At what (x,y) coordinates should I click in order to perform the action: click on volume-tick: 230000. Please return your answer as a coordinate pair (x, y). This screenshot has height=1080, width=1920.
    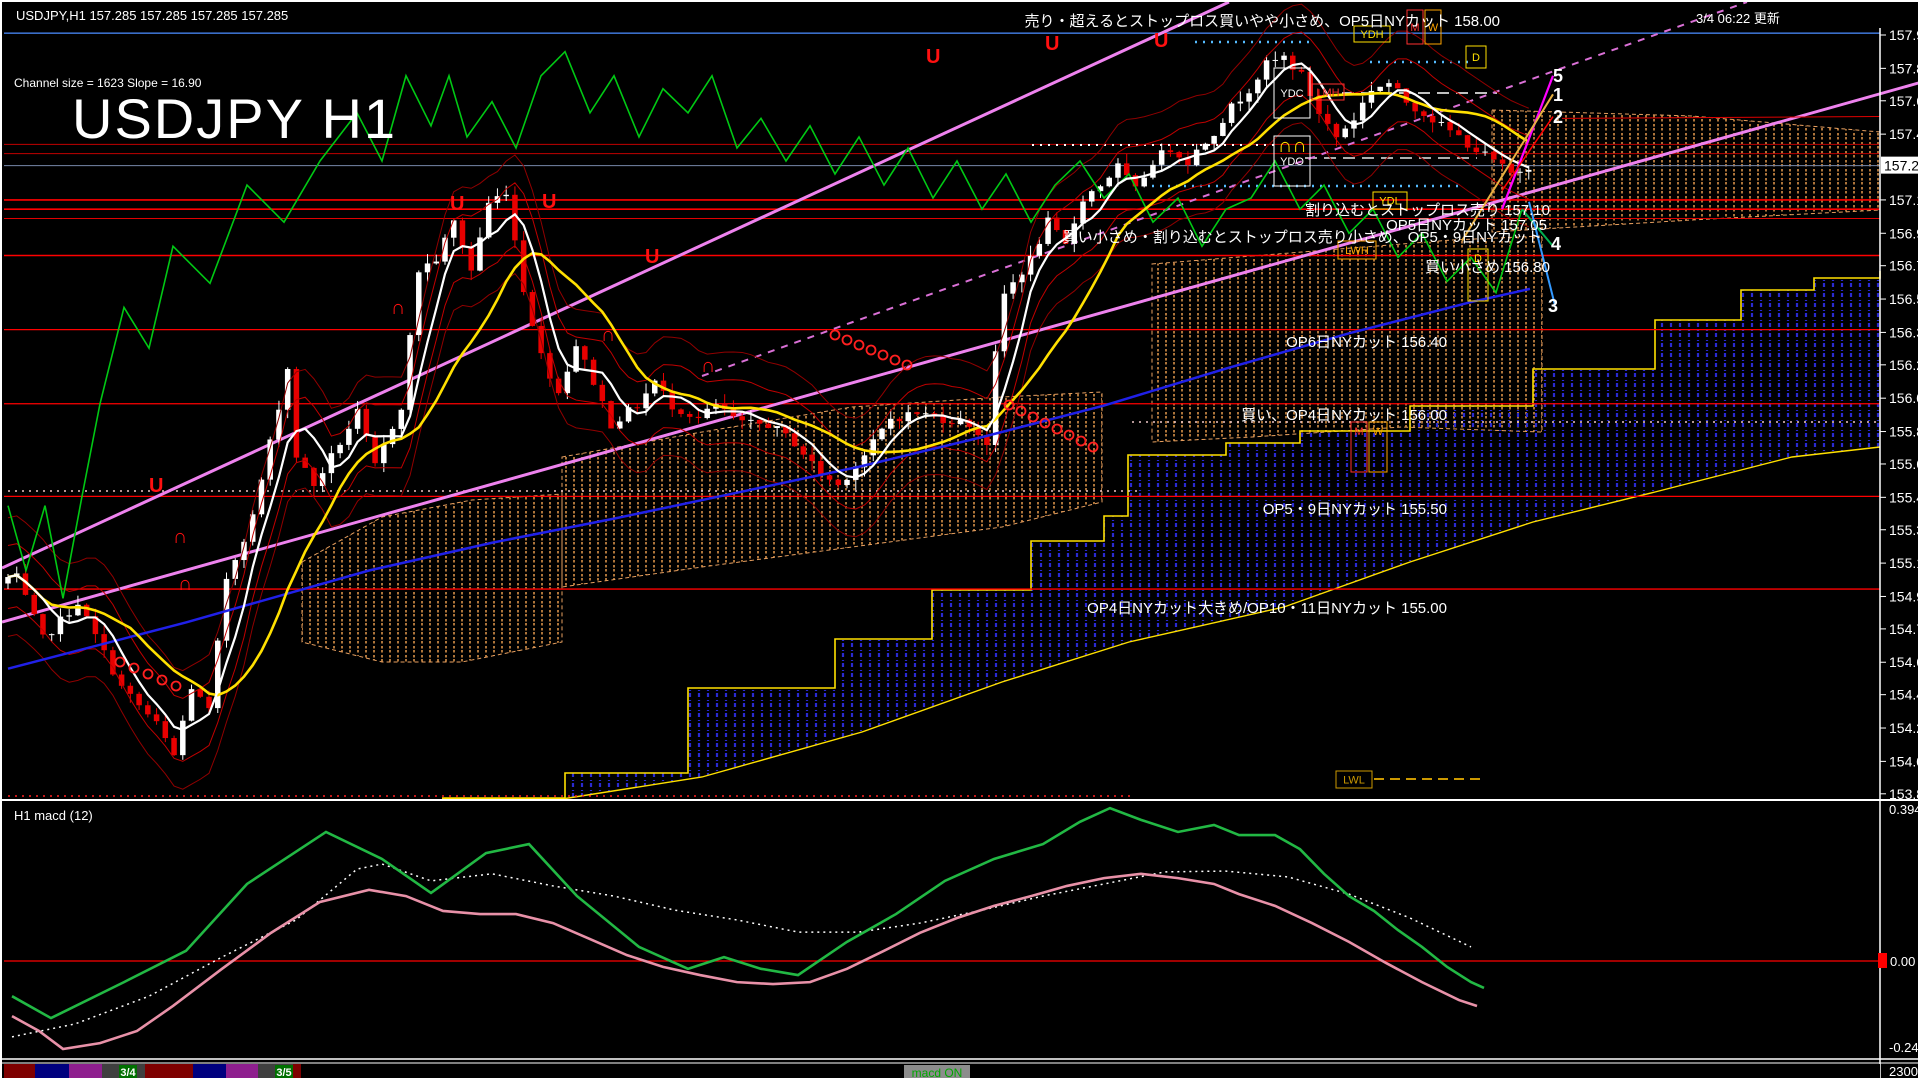
    Looking at the image, I should click on (1904, 1071).